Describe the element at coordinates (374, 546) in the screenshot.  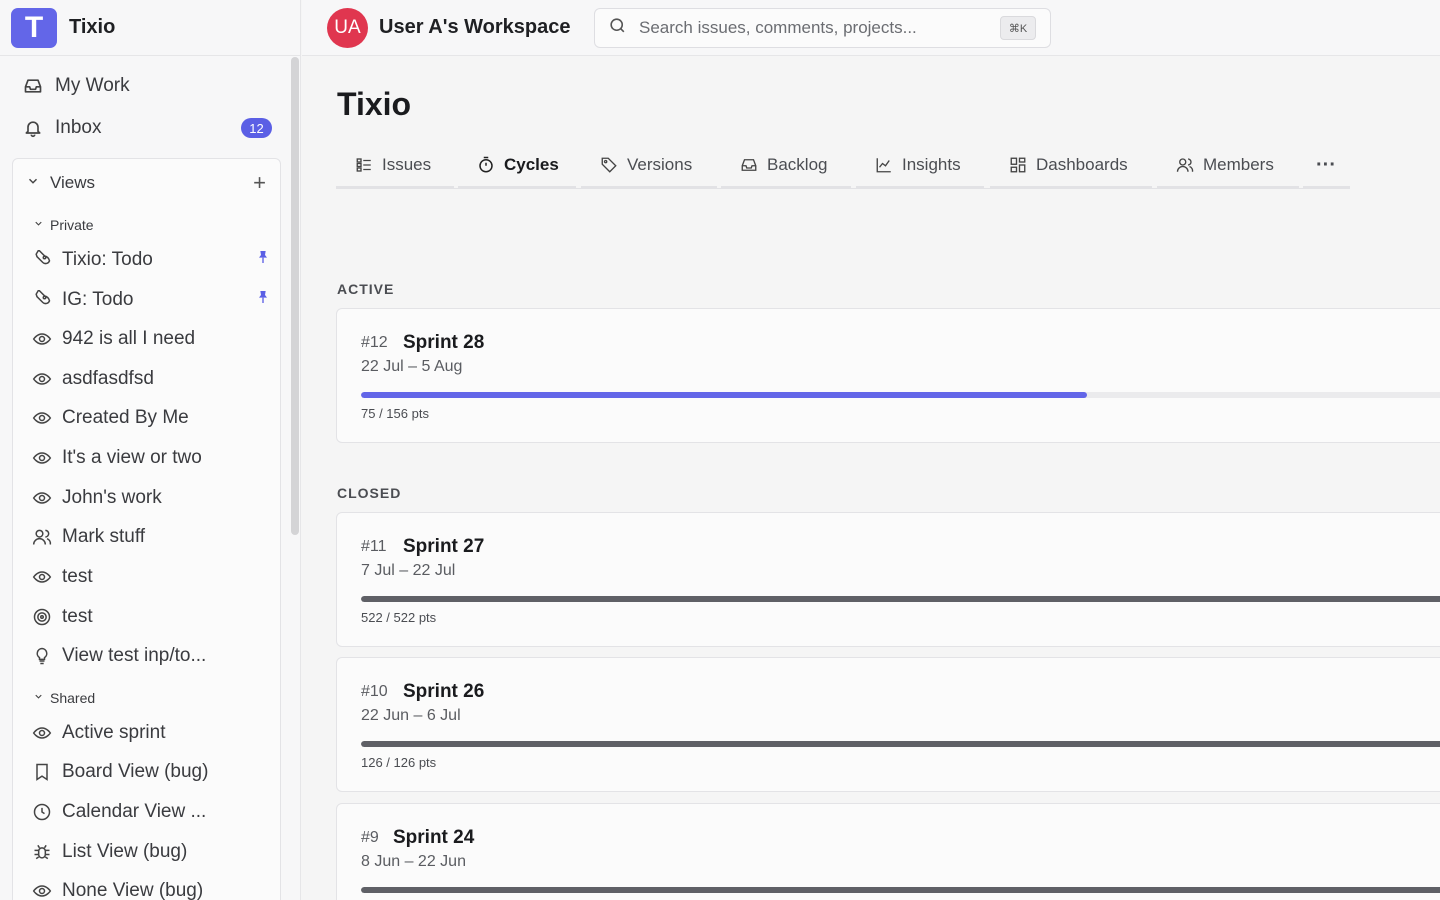
I see `cycle-number: #11` at that location.